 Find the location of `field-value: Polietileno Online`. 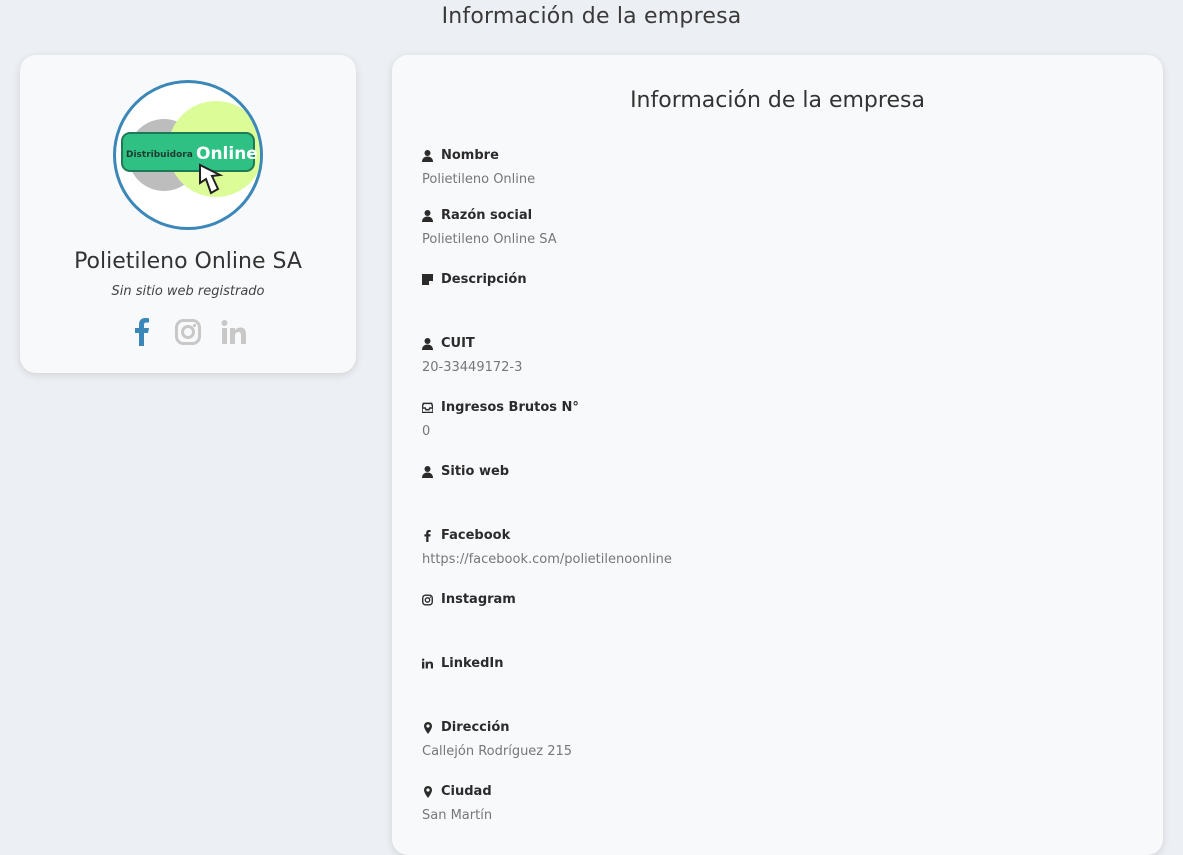

field-value: Polietileno Online is located at coordinates (479, 179).